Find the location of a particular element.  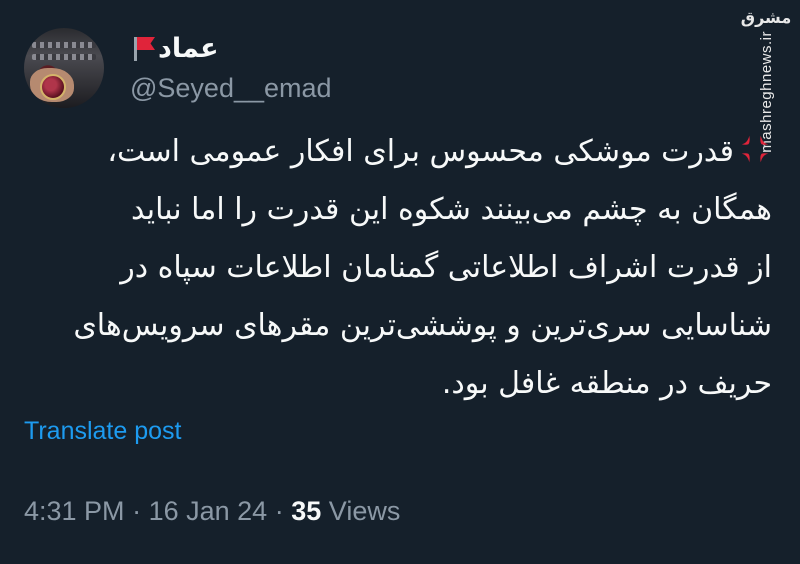

tweet-date: 16 Jan 24 is located at coordinates (208, 511).